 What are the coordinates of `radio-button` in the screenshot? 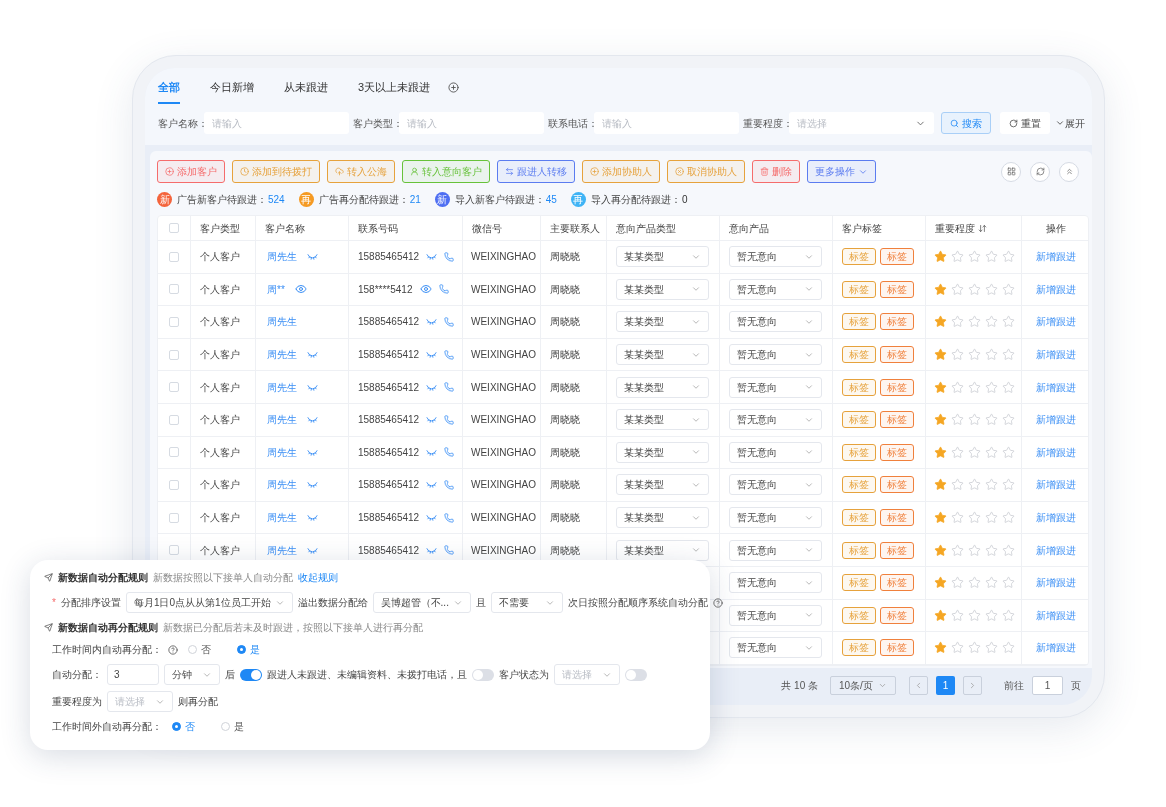 It's located at (241, 649).